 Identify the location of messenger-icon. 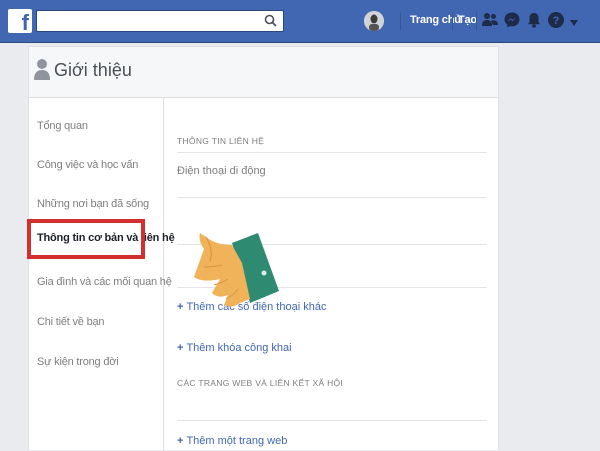
(512, 22).